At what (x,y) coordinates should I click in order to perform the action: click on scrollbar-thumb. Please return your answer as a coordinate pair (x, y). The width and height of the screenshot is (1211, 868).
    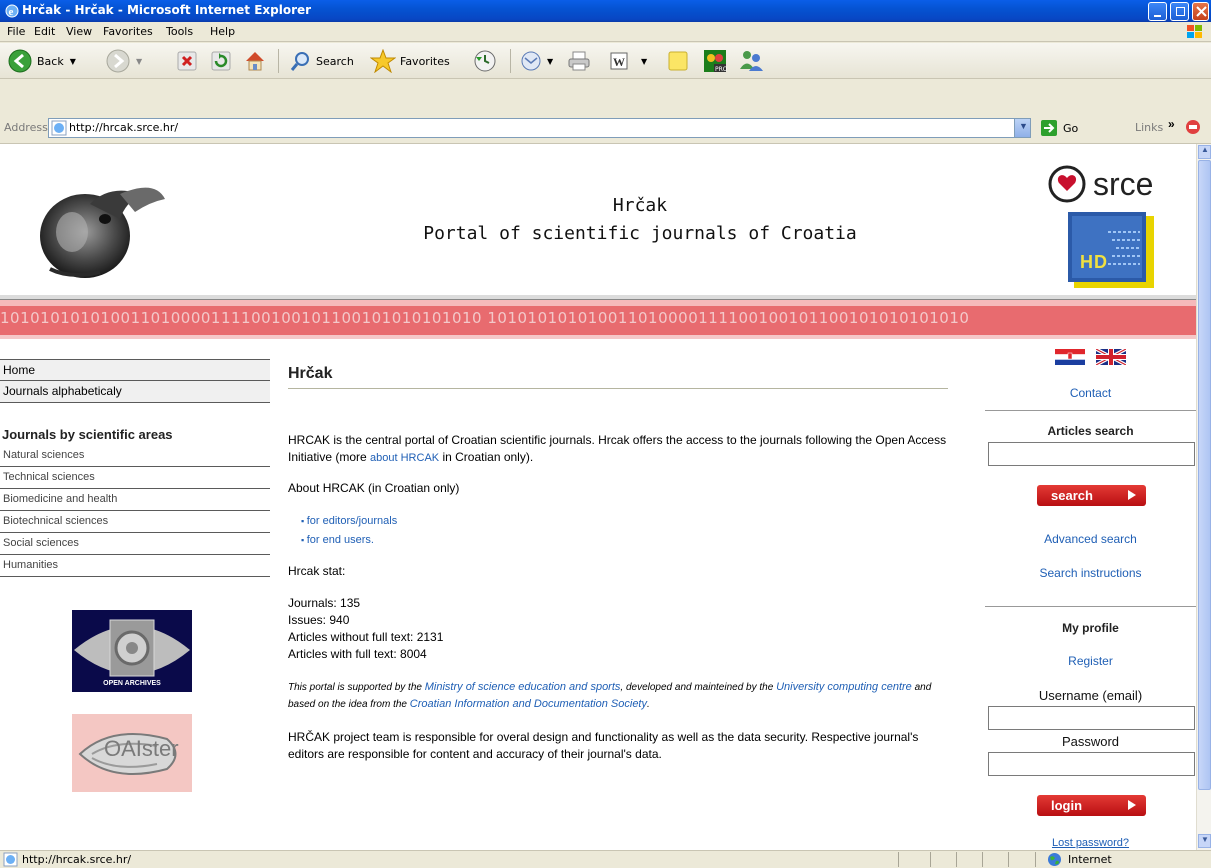
    Looking at the image, I should click on (1204, 475).